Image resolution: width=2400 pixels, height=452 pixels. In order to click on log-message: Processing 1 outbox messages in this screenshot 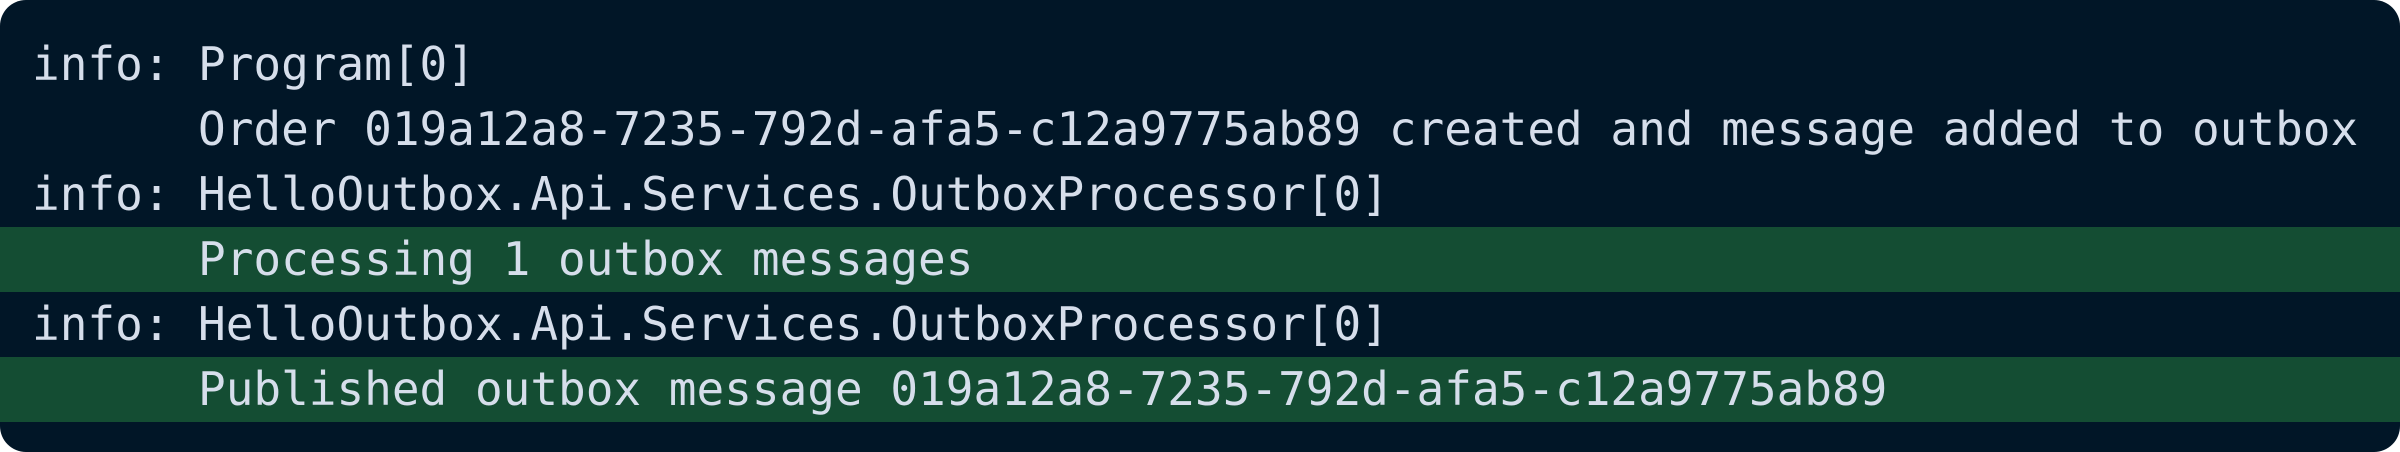, I will do `click(586, 259)`.